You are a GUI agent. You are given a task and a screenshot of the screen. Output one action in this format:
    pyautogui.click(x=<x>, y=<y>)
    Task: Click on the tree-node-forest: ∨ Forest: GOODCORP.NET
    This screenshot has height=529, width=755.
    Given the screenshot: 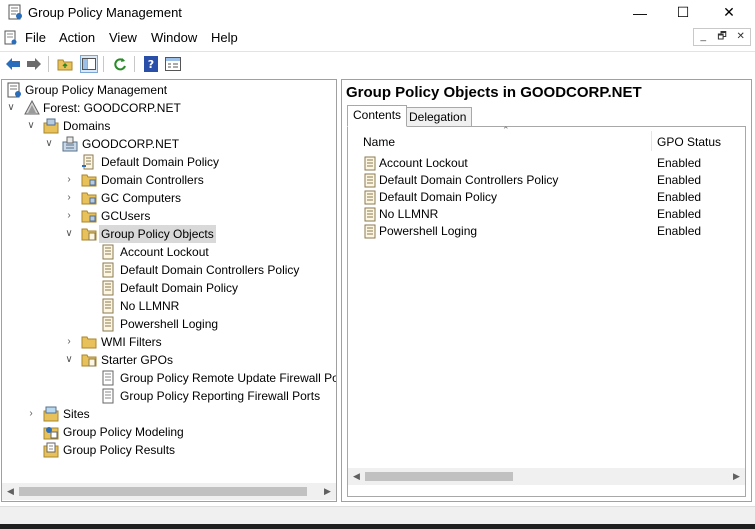 What is the action you would take?
    pyautogui.click(x=169, y=108)
    